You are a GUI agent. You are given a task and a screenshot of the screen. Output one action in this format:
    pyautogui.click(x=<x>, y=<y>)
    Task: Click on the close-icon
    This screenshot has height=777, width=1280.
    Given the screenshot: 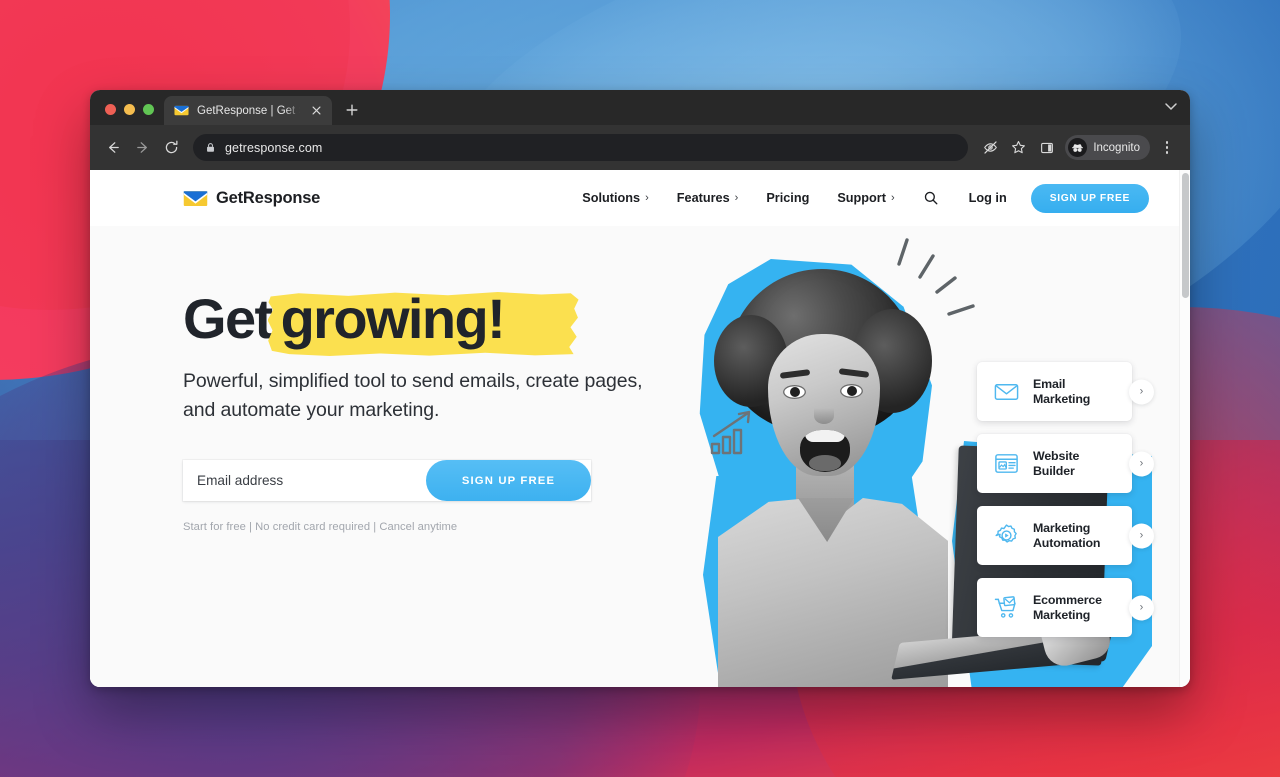 What is the action you would take?
    pyautogui.click(x=316, y=111)
    